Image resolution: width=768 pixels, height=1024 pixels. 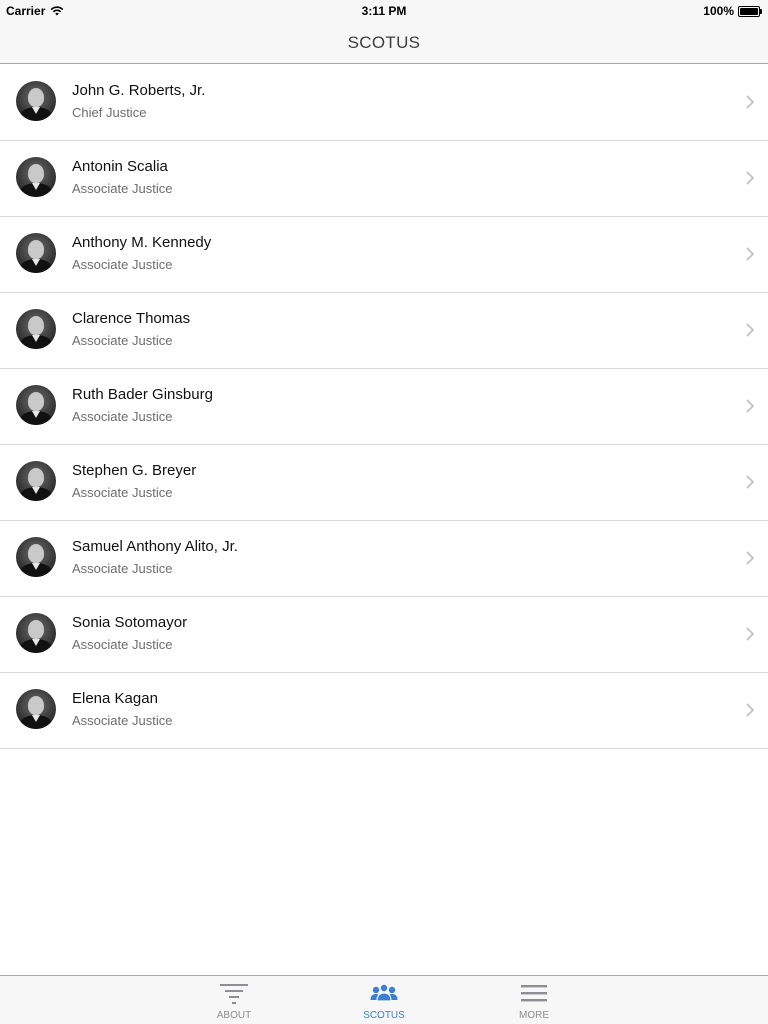 What do you see at coordinates (384, 483) in the screenshot?
I see `justice-row-breyer: Stephen G. Breyer Associate Justice` at bounding box center [384, 483].